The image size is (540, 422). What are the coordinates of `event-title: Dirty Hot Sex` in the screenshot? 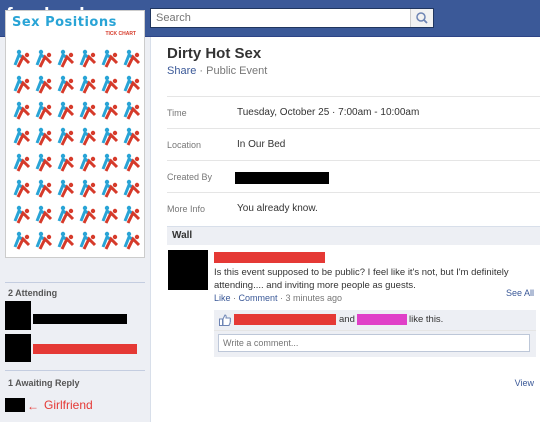 It's located at (214, 53).